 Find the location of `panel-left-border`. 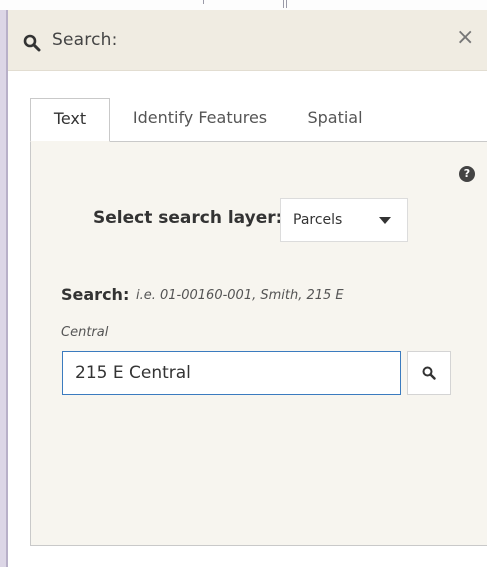

panel-left-border is located at coordinates (4, 288).